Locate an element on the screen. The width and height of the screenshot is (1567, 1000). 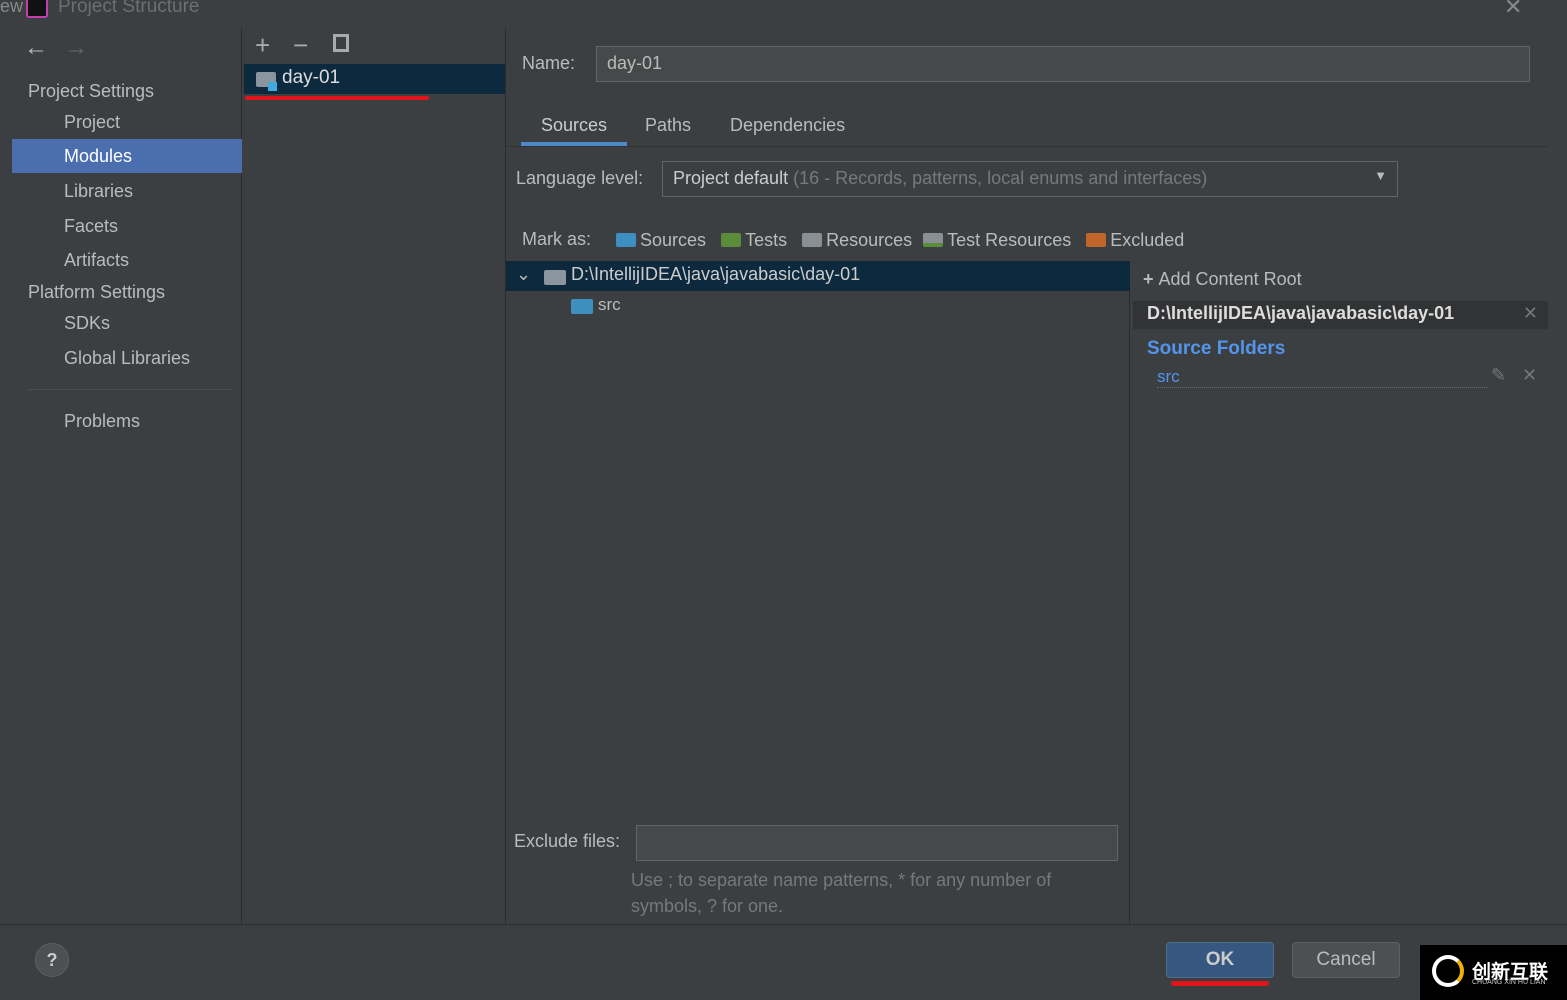
cancel-button: Cancel is located at coordinates (1346, 960).